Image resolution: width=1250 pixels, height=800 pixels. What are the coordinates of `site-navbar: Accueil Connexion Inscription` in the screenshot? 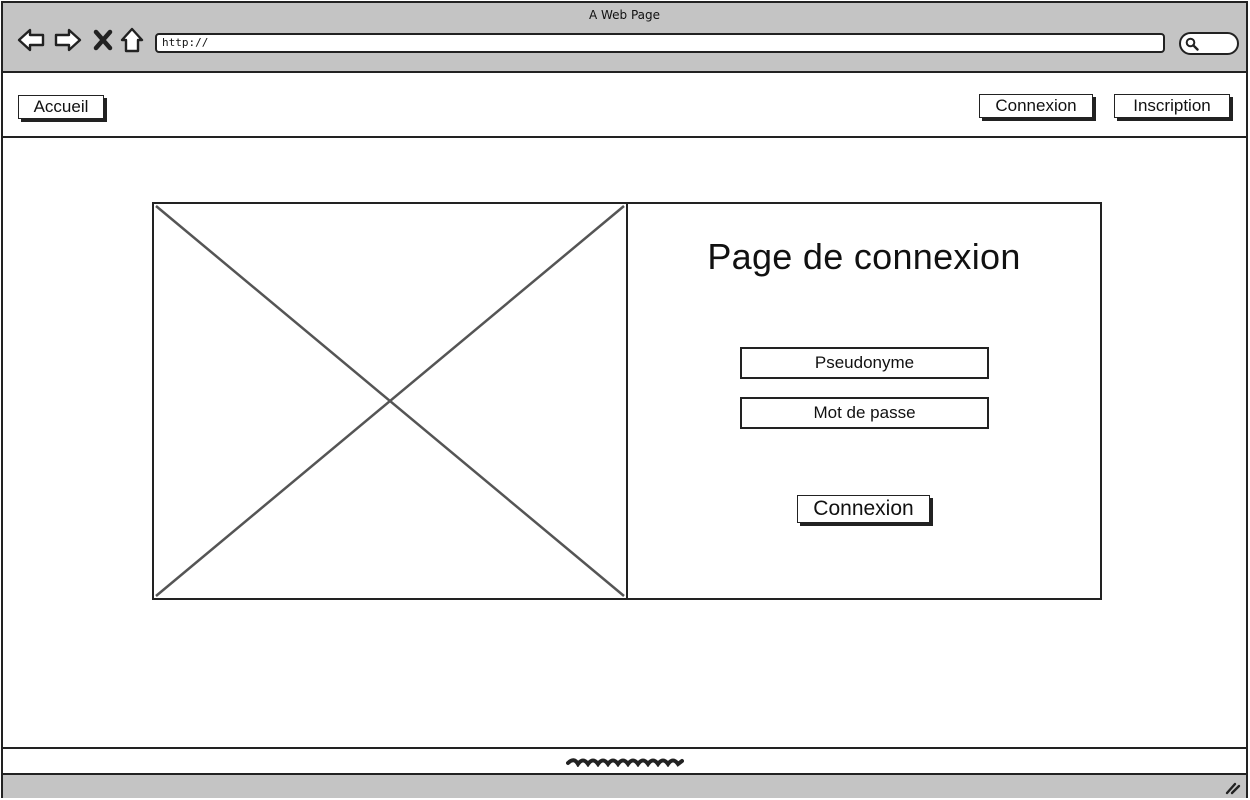 It's located at (624, 105).